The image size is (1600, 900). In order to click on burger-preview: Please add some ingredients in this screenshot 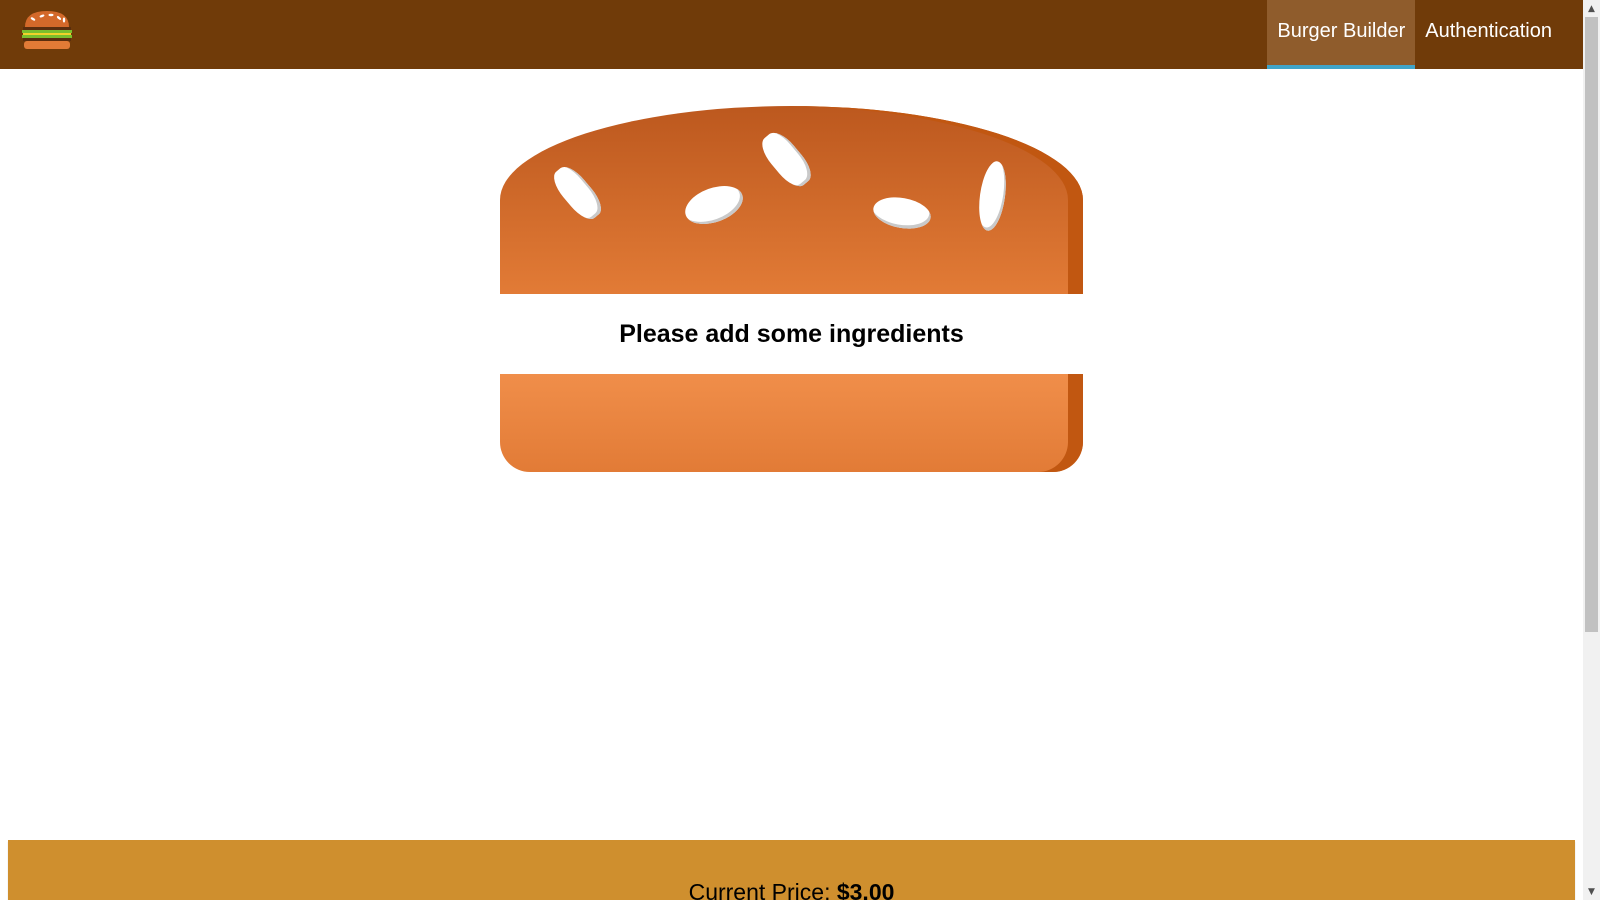, I will do `click(791, 289)`.